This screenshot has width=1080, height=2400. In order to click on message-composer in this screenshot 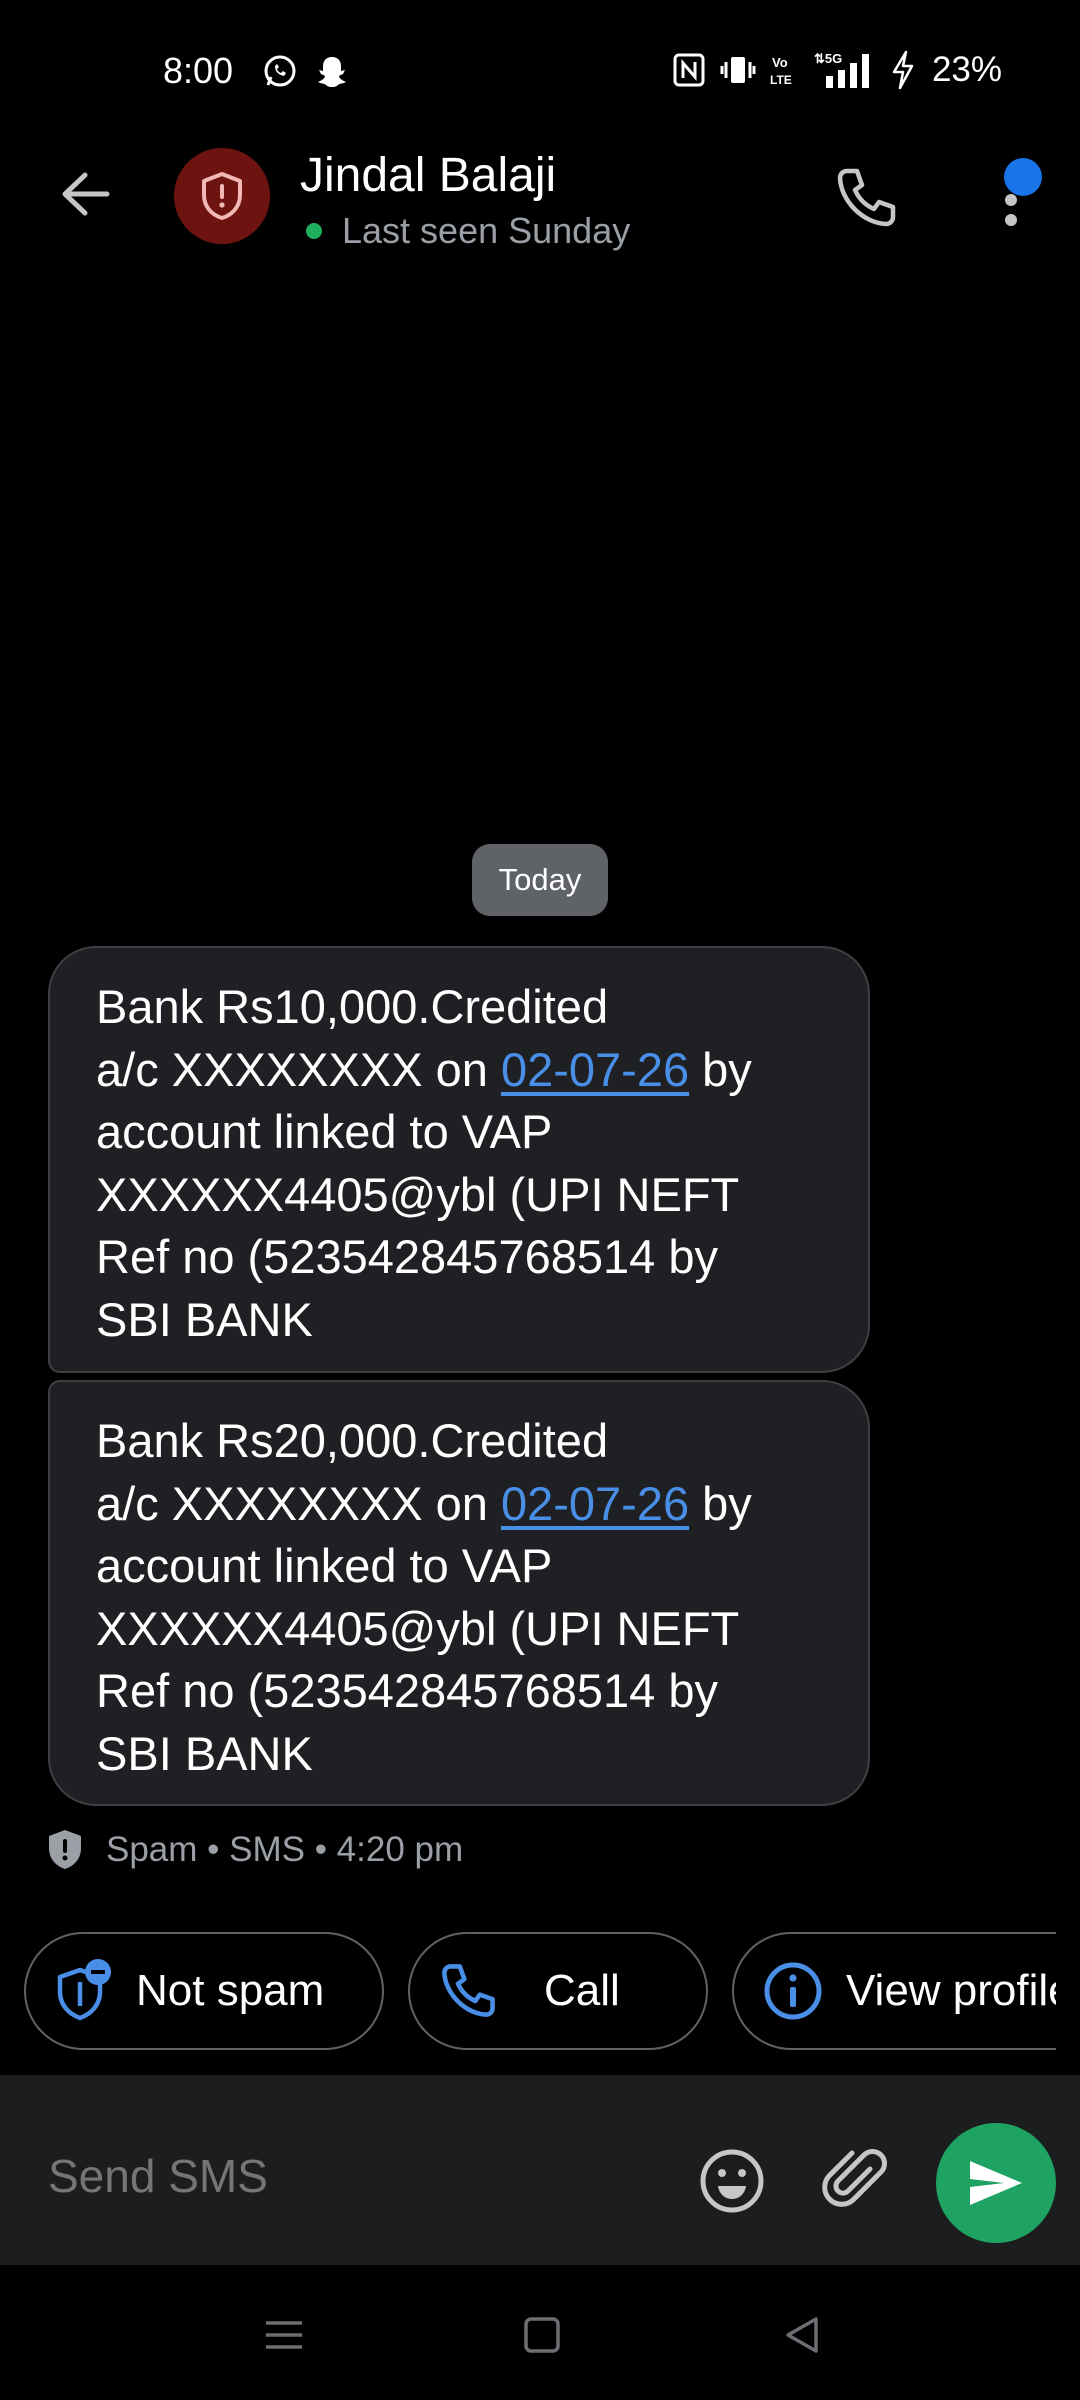, I will do `click(540, 2170)`.